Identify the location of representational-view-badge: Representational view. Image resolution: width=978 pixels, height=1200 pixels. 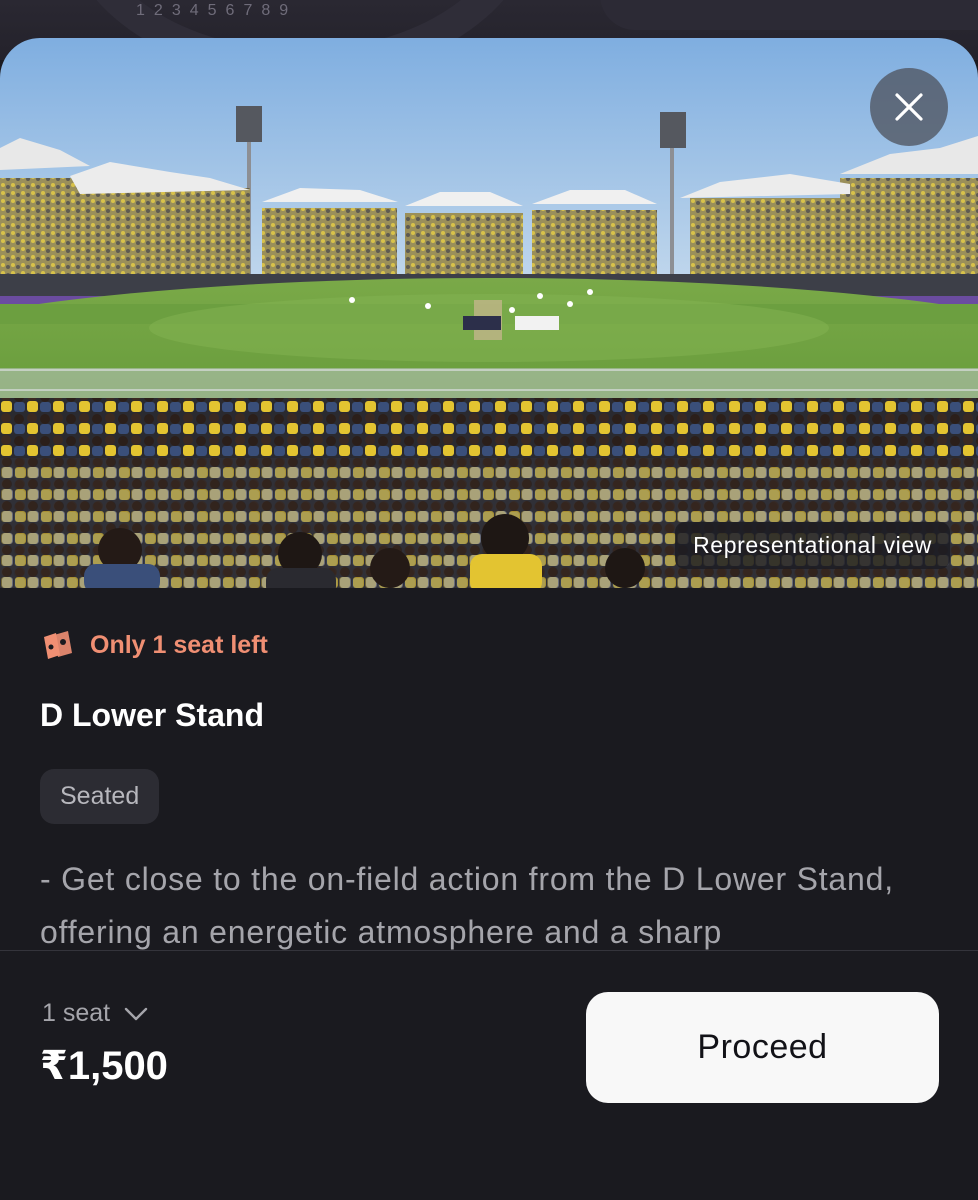
(812, 545).